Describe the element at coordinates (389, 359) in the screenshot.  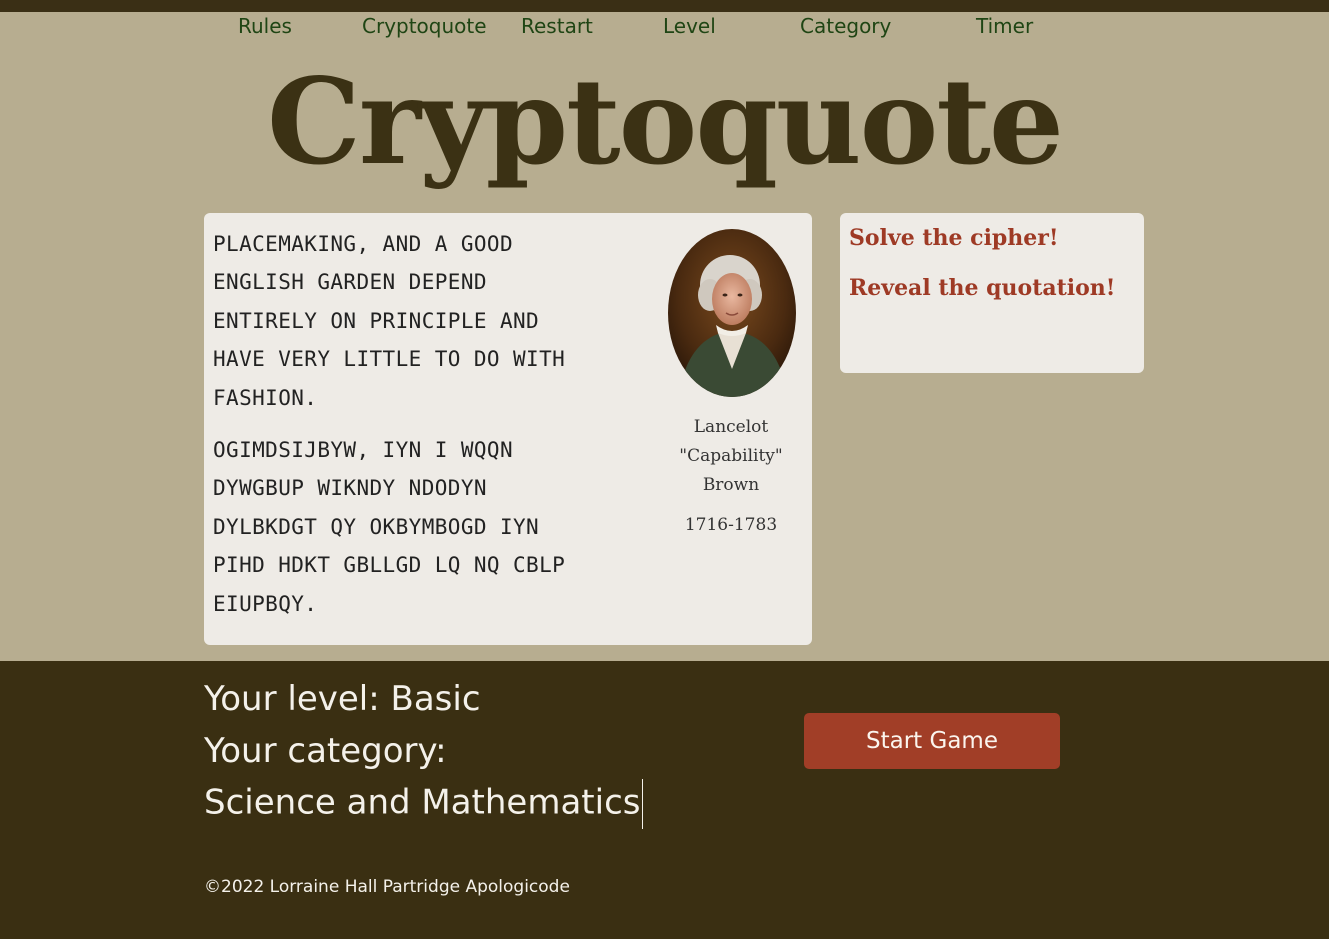
I see `plain-line: HAVE VERY LITTLE TO DO WITH` at that location.